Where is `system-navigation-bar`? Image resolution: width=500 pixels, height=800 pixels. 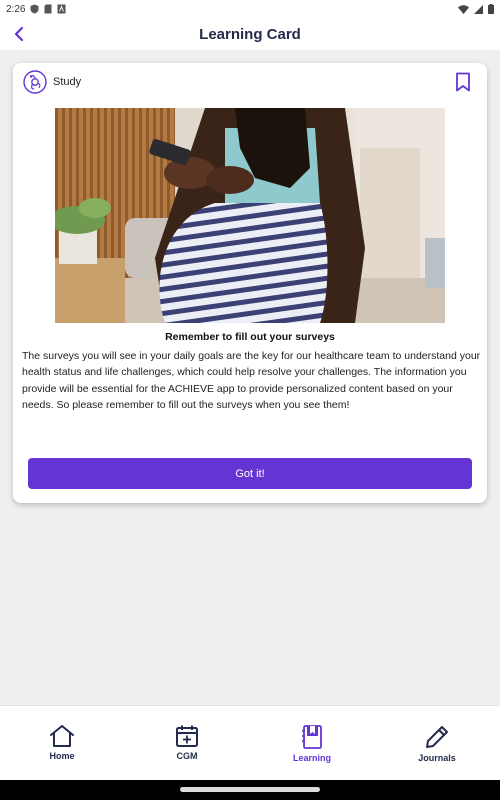
system-navigation-bar is located at coordinates (250, 790).